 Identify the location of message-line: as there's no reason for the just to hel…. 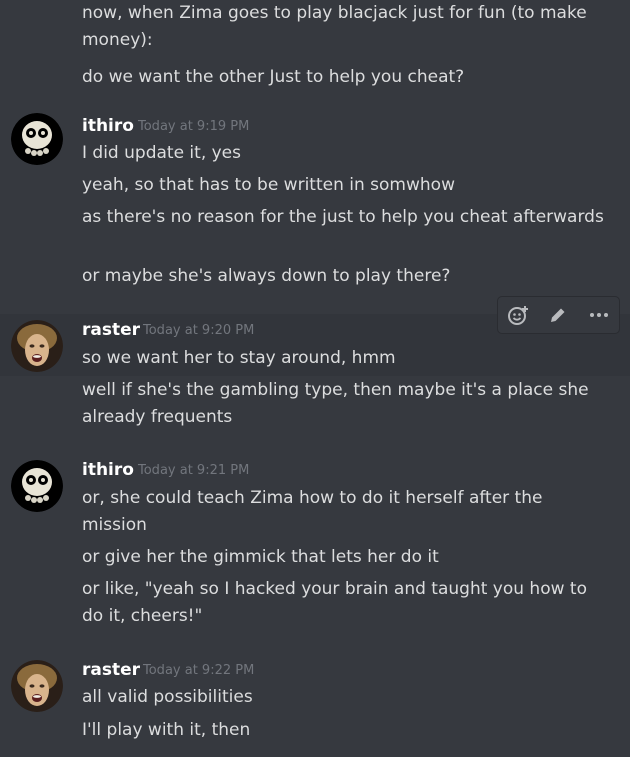
(343, 217).